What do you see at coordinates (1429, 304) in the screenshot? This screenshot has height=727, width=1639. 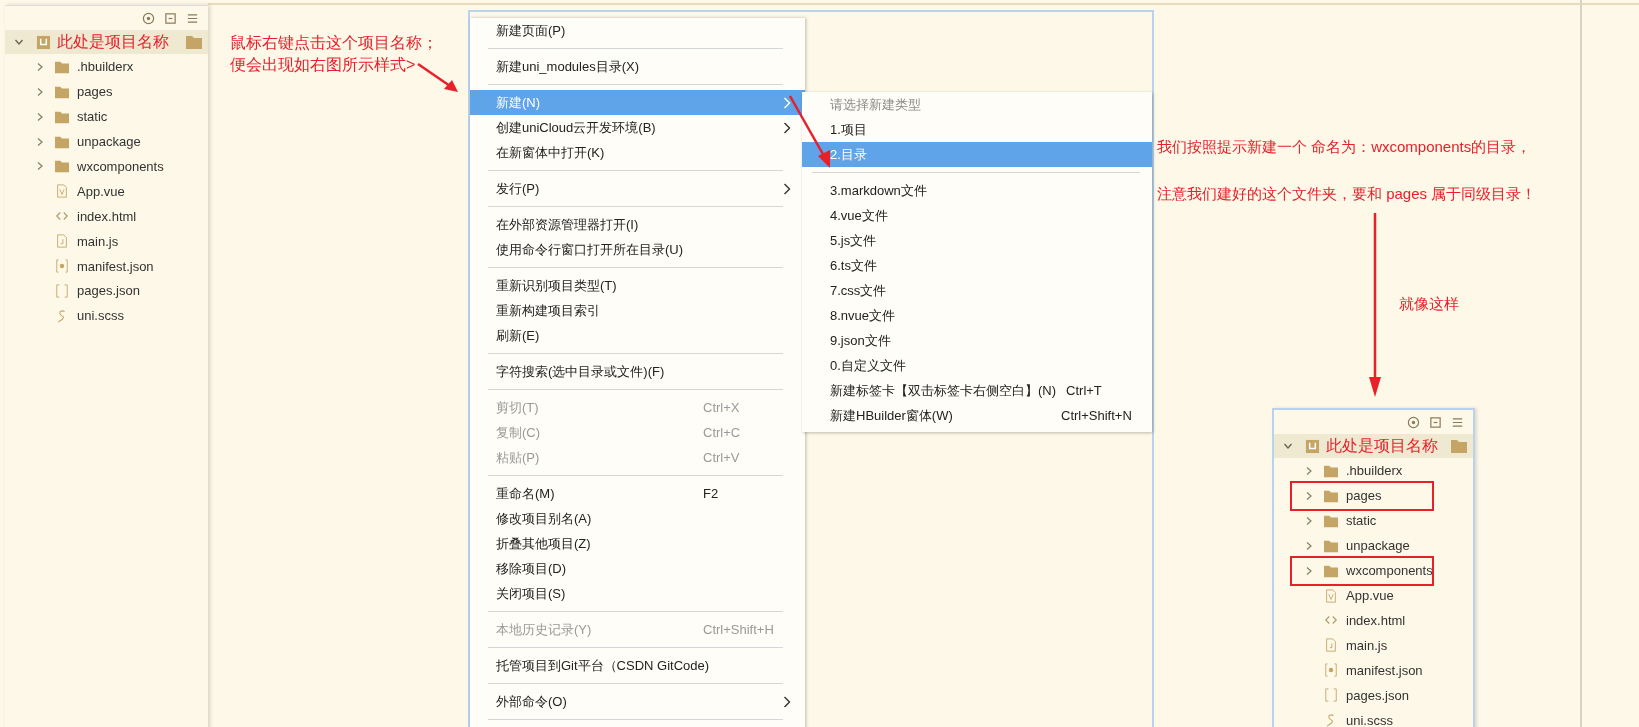 I see `annotation-text: 就像这样` at bounding box center [1429, 304].